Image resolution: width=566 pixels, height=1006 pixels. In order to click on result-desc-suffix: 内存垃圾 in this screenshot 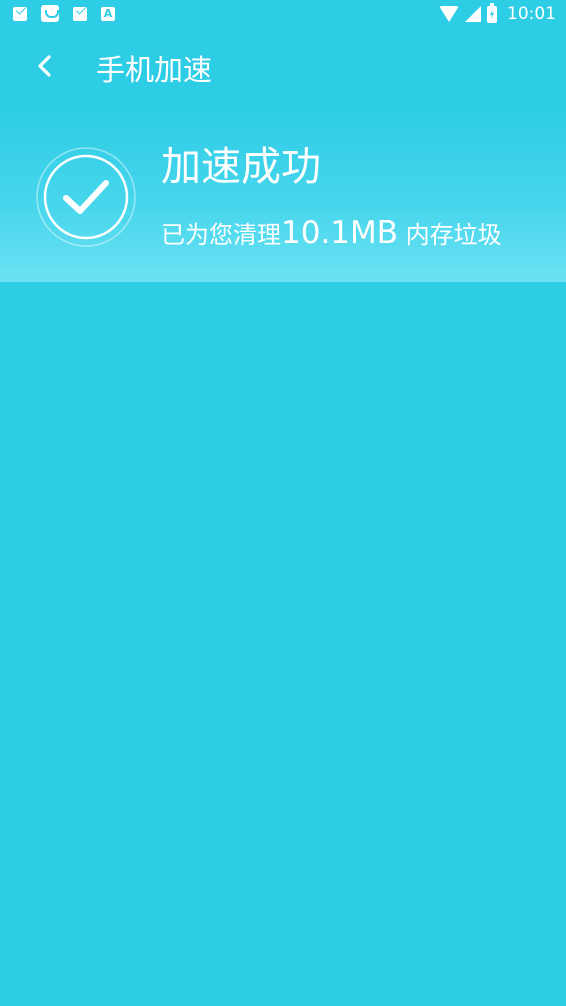, I will do `click(450, 235)`.